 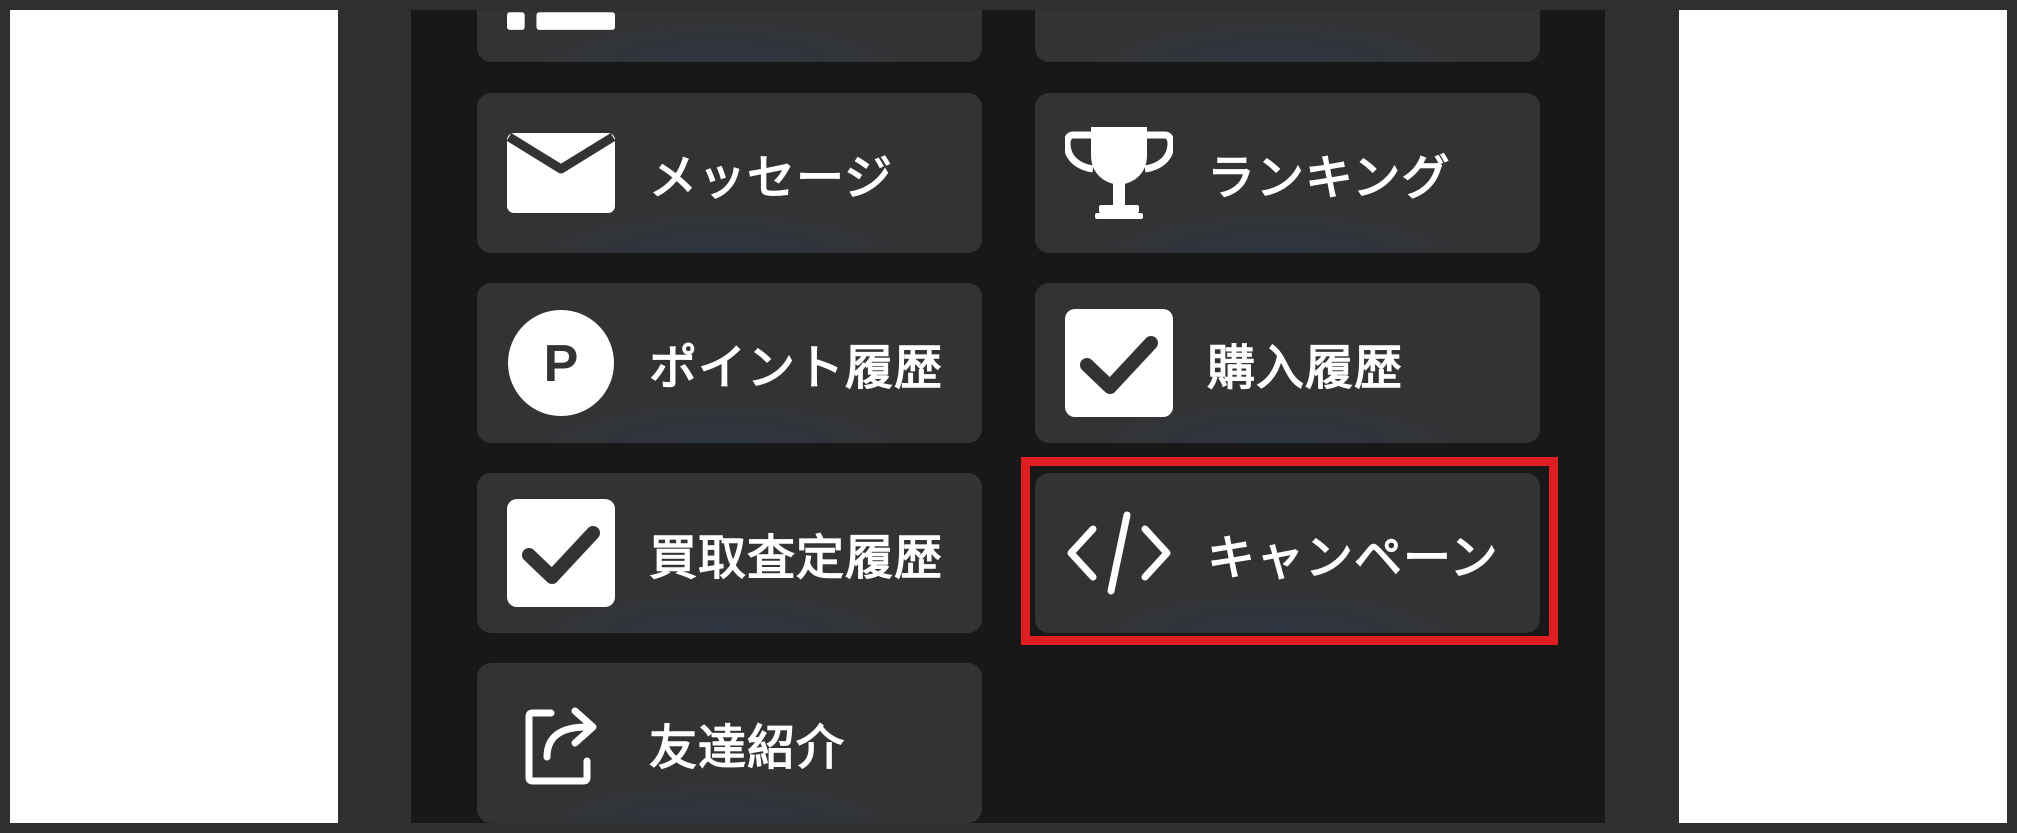 I want to click on menu-item-referral: 友達紹介, so click(x=729, y=743).